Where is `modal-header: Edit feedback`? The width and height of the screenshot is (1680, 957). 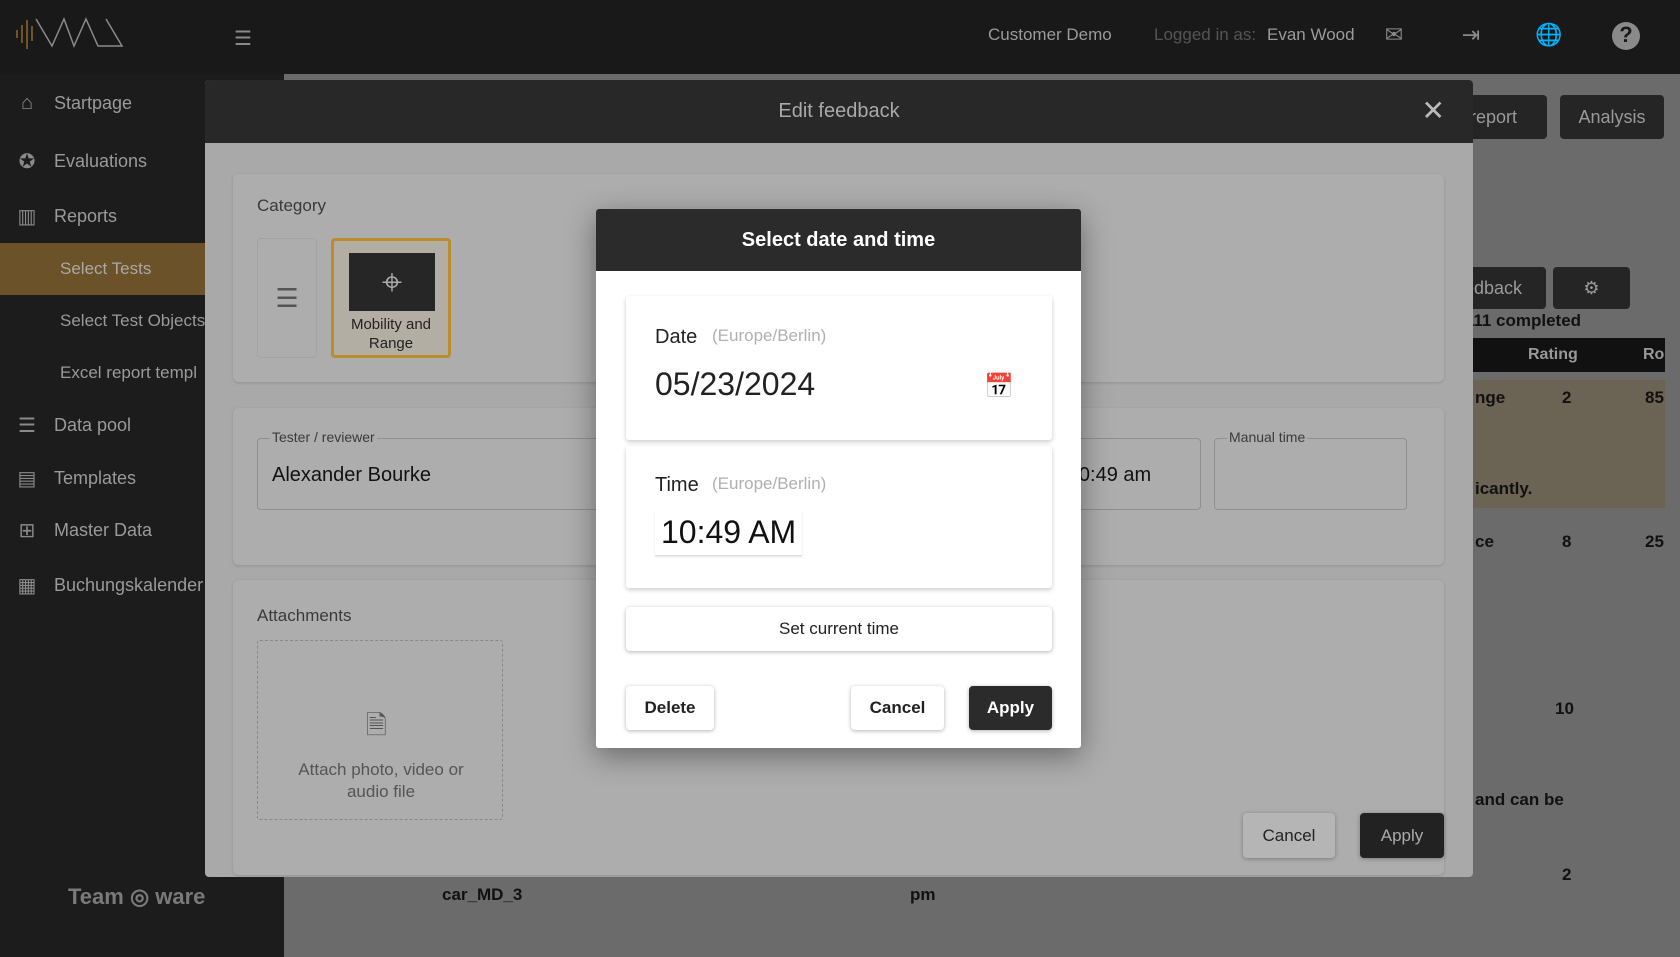 modal-header: Edit feedback is located at coordinates (839, 111).